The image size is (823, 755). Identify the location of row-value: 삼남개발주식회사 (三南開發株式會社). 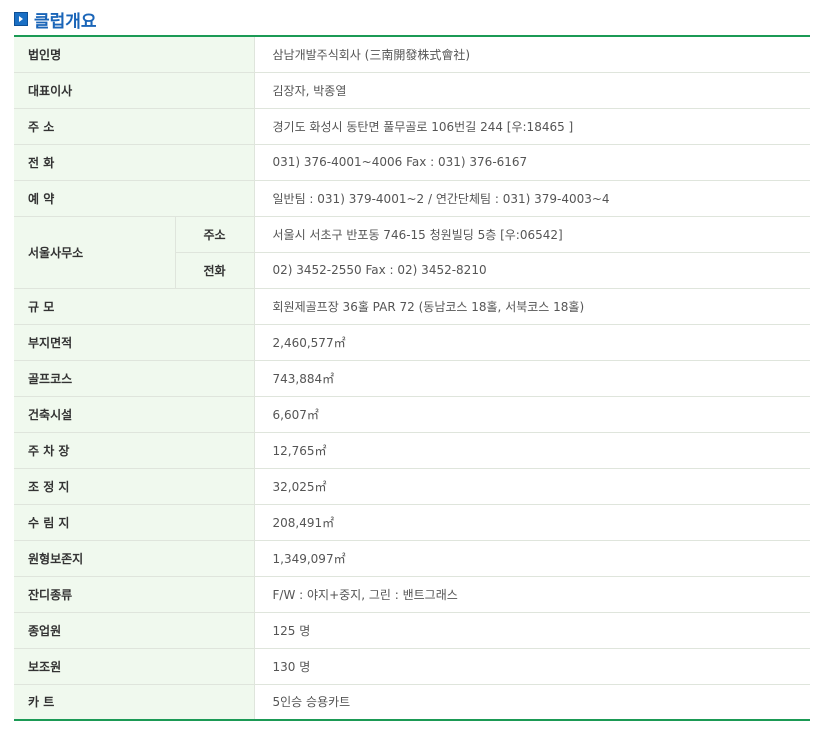
(532, 54).